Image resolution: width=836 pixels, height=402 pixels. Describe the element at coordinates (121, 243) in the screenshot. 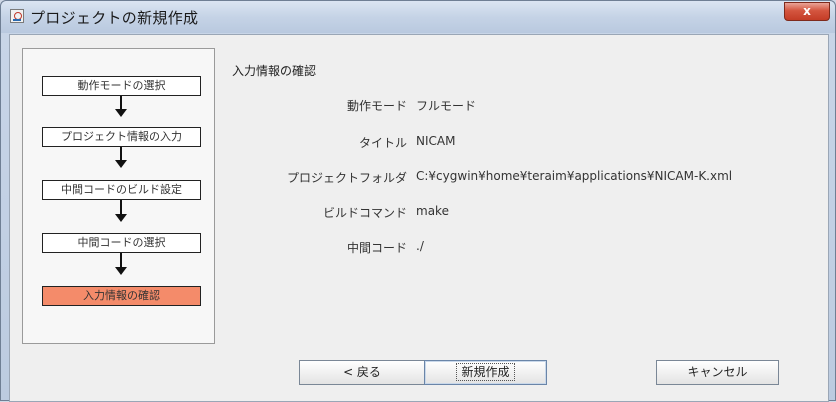

I see `step-intermediate-code: 中間コードの選択` at that location.